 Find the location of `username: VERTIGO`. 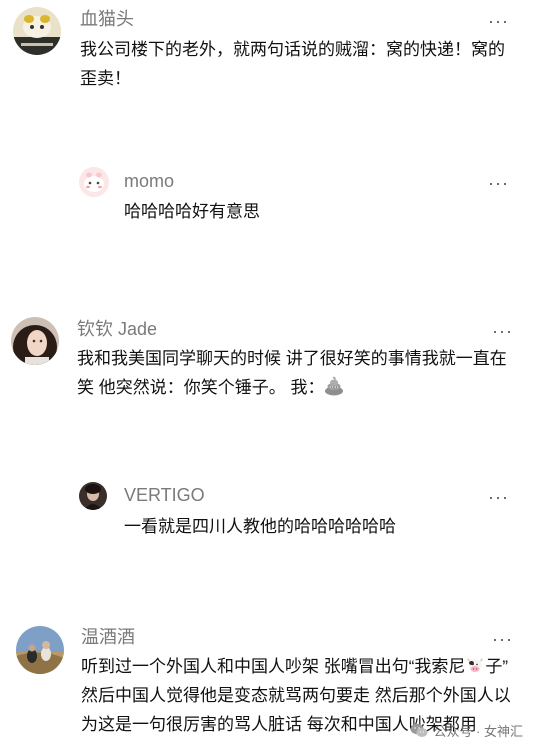

username: VERTIGO is located at coordinates (164, 495).